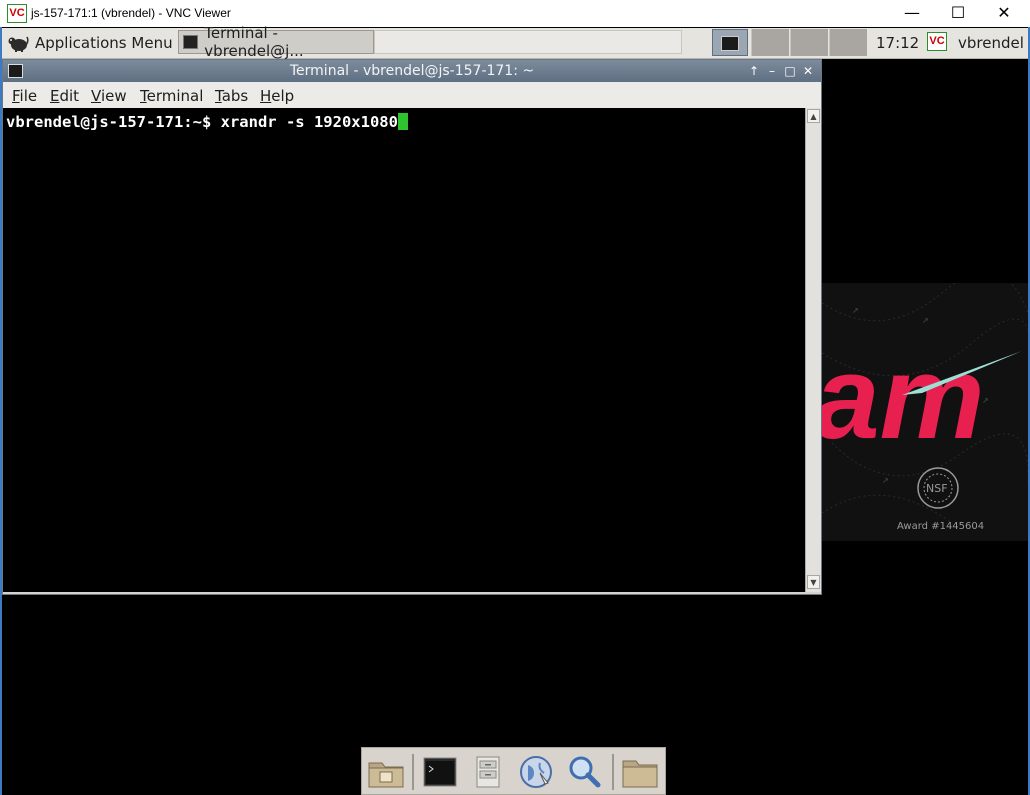  Describe the element at coordinates (958, 13) in the screenshot. I see `vnc-maximize-button: ☐` at that location.